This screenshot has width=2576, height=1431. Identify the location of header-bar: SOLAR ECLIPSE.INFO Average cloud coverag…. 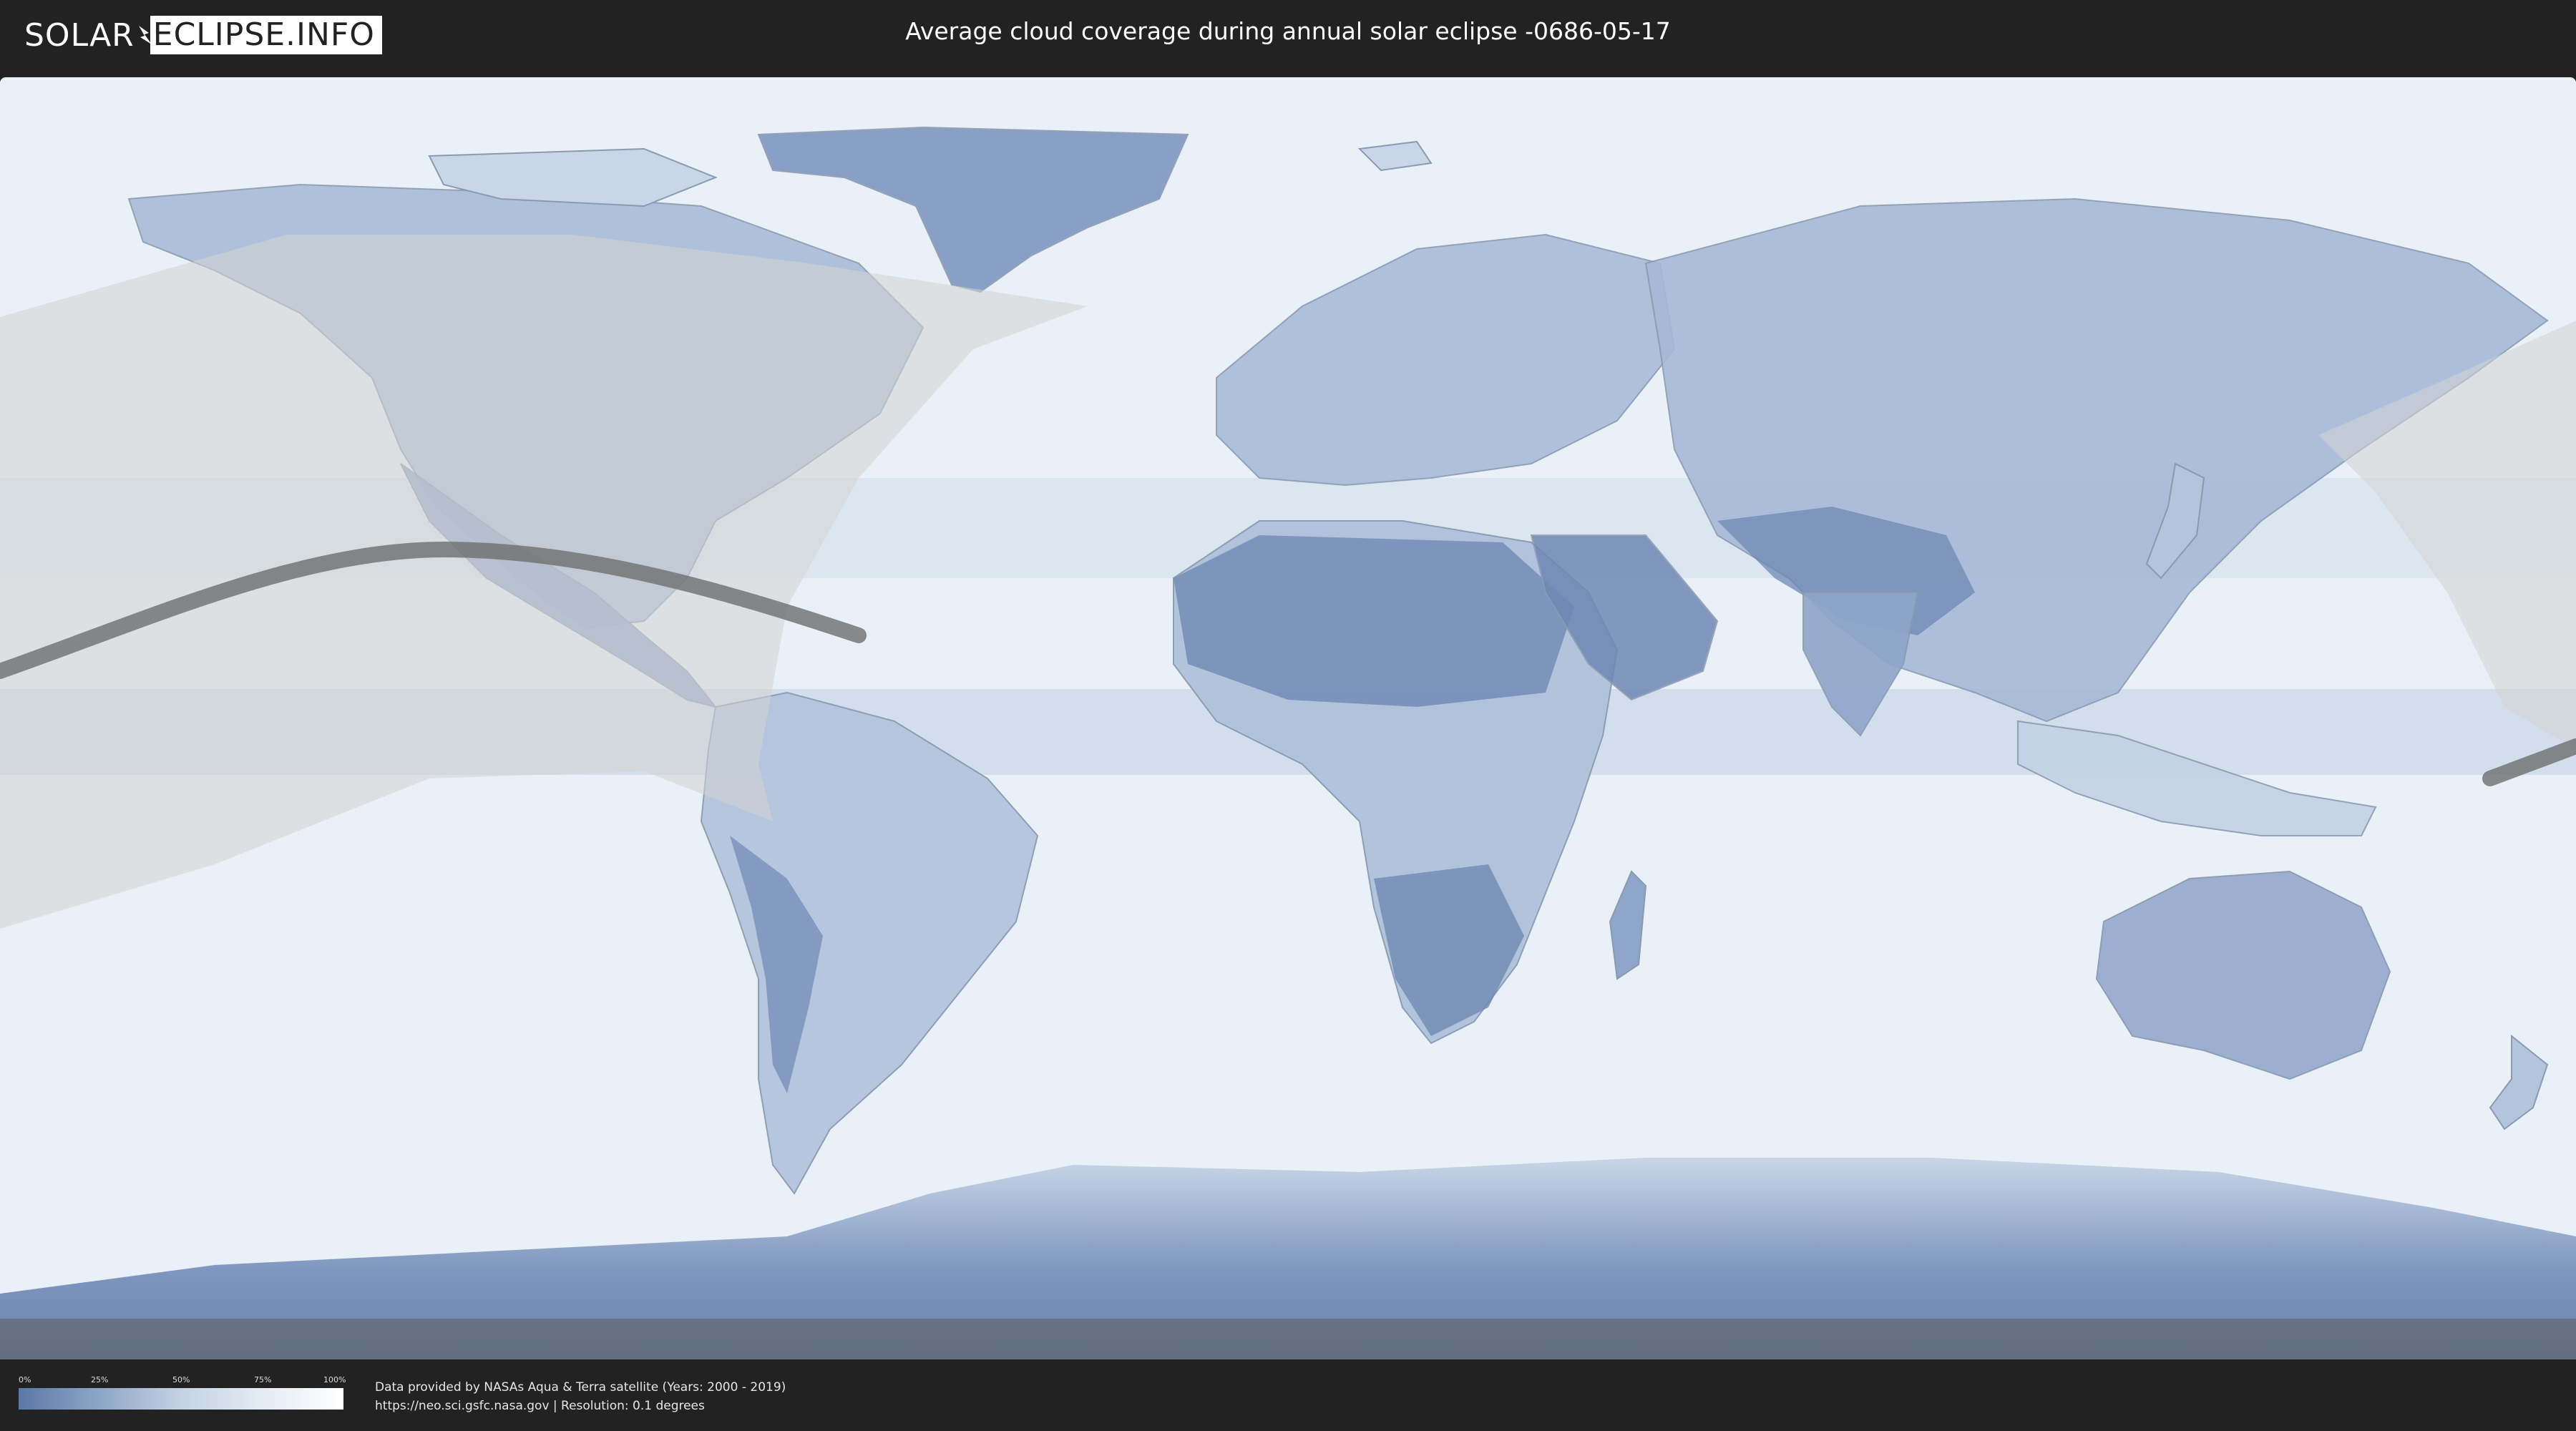
(1288, 36).